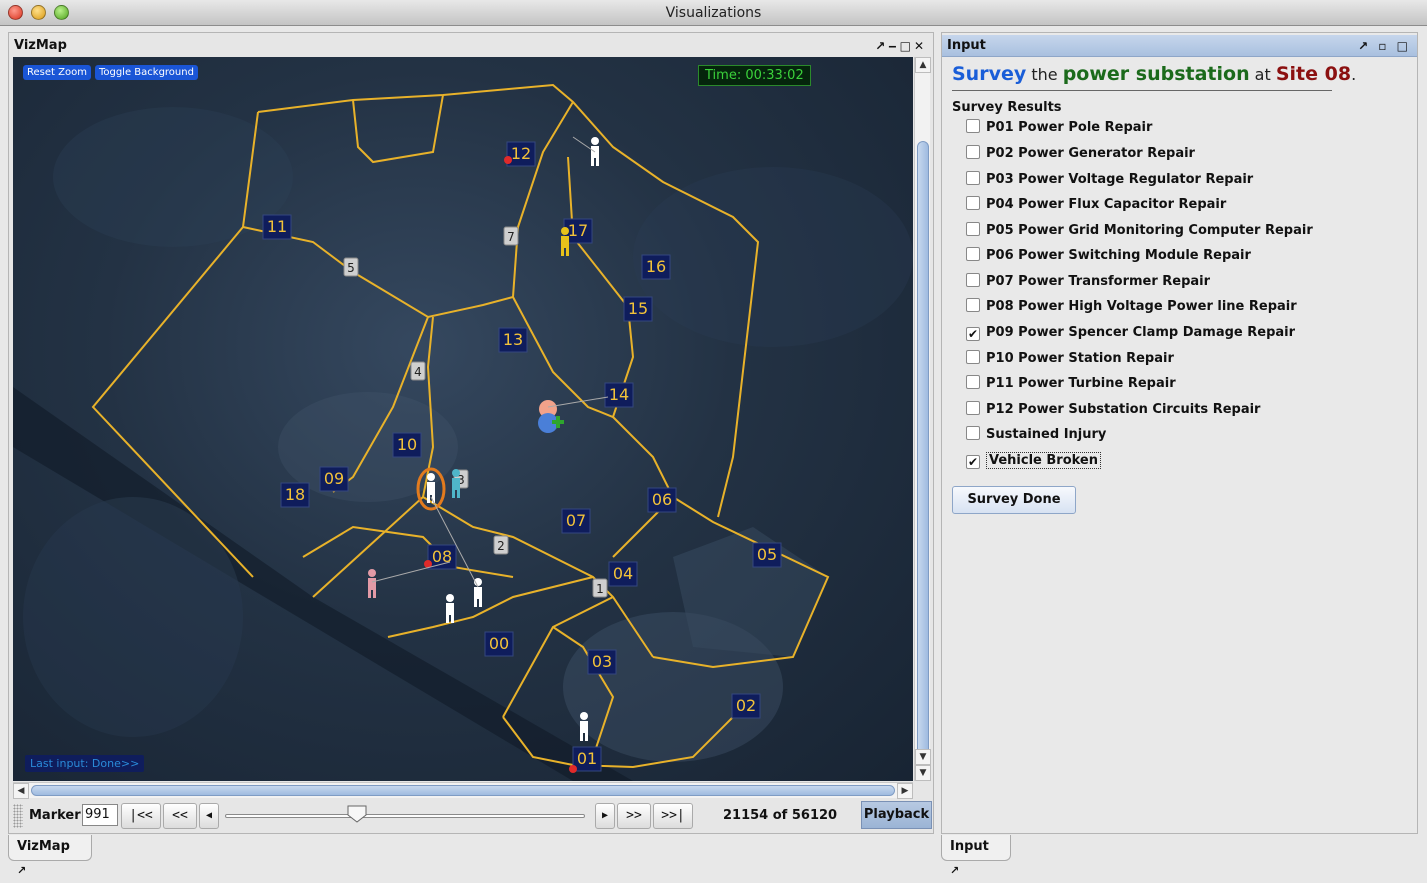  I want to click on step-forward-button: ▶, so click(605, 816).